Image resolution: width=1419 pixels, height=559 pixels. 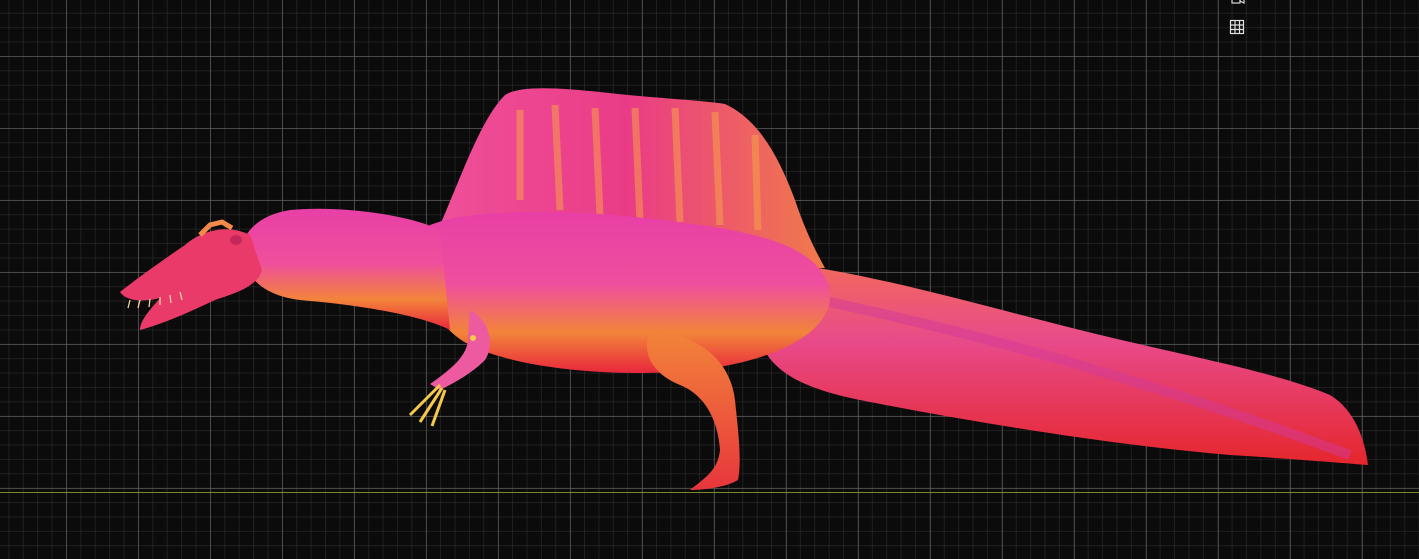 I want to click on grid-toggle-icon, so click(x=1237, y=27).